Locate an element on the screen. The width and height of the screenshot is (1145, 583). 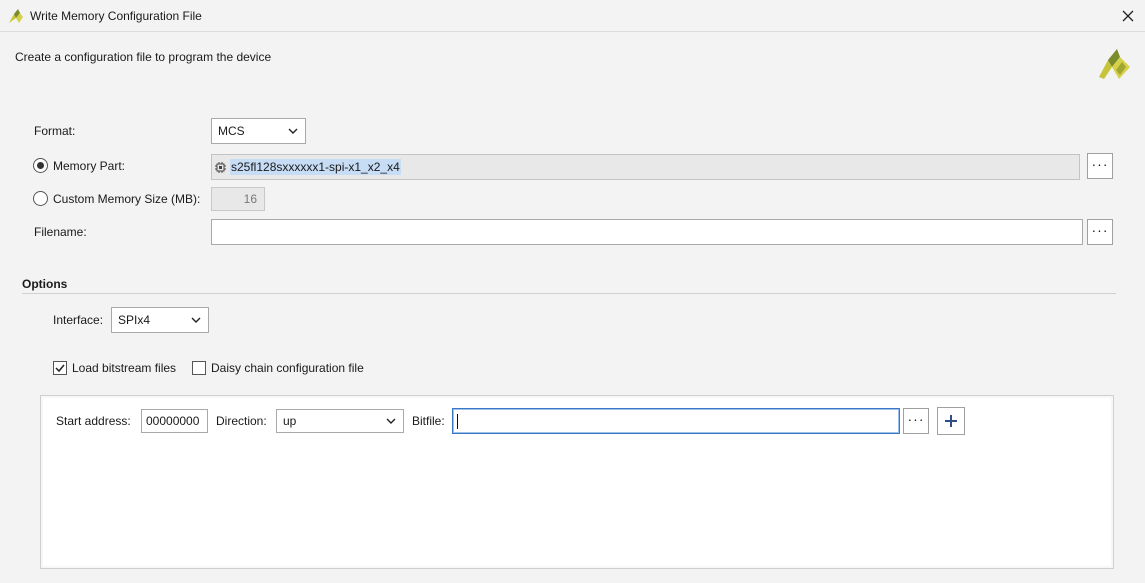
vivado-logo is located at coordinates (1114, 64).